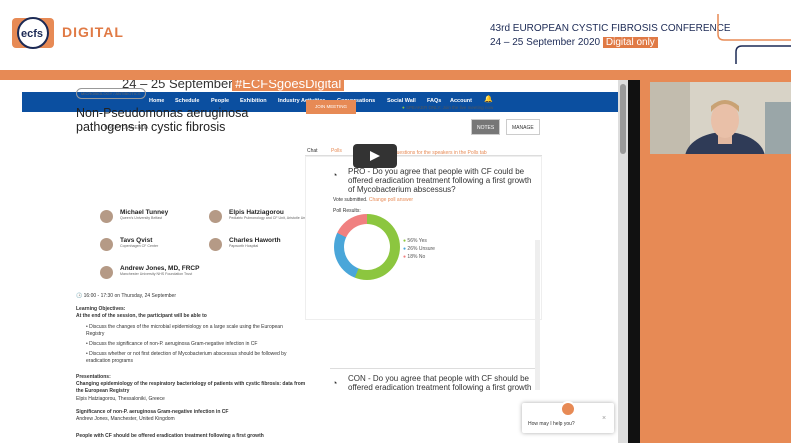  I want to click on scrollbar-thumb, so click(623, 119).